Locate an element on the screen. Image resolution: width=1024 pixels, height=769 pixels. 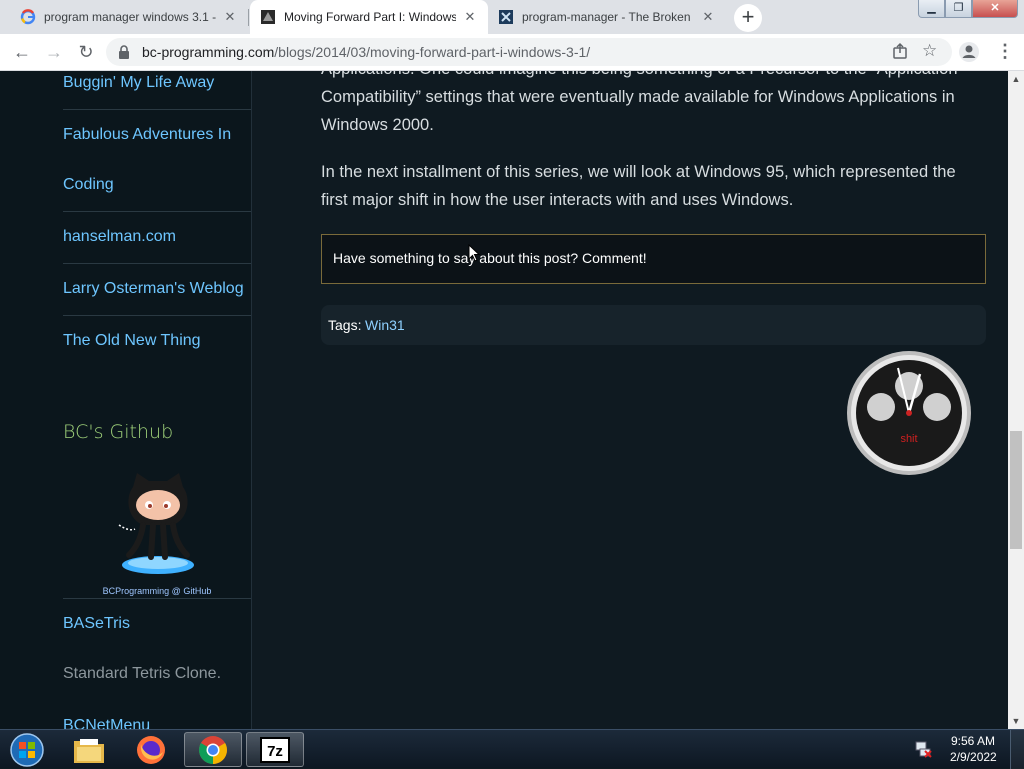
vertical-scrollbar: ▲ ▼ is located at coordinates (1016, 400).